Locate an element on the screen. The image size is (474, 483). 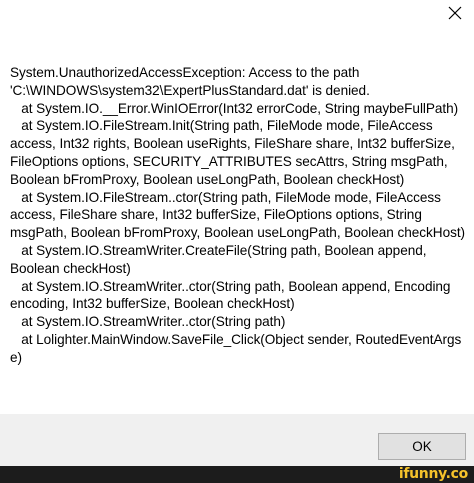
close-button is located at coordinates (455, 13).